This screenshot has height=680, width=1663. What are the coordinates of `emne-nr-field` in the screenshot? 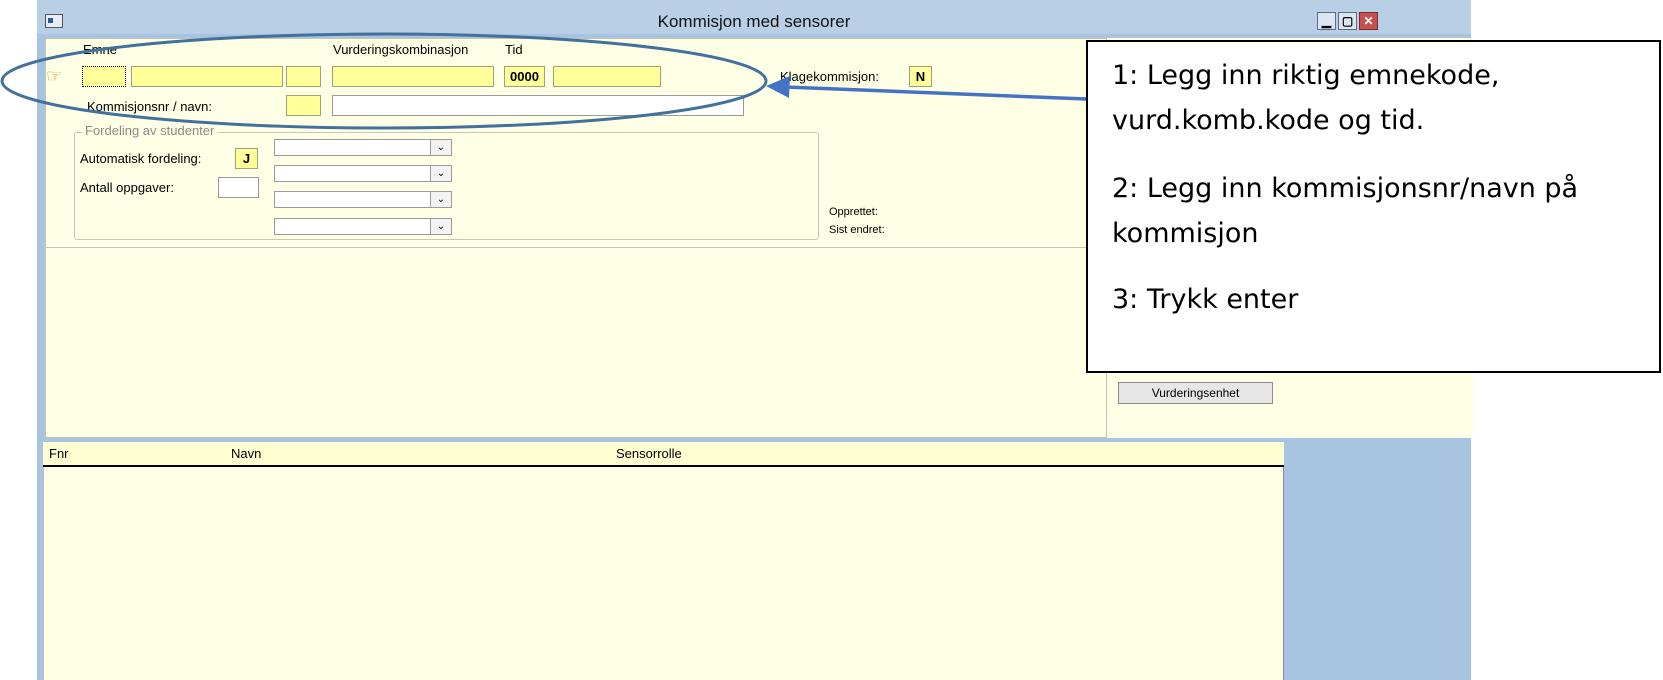 It's located at (303, 76).